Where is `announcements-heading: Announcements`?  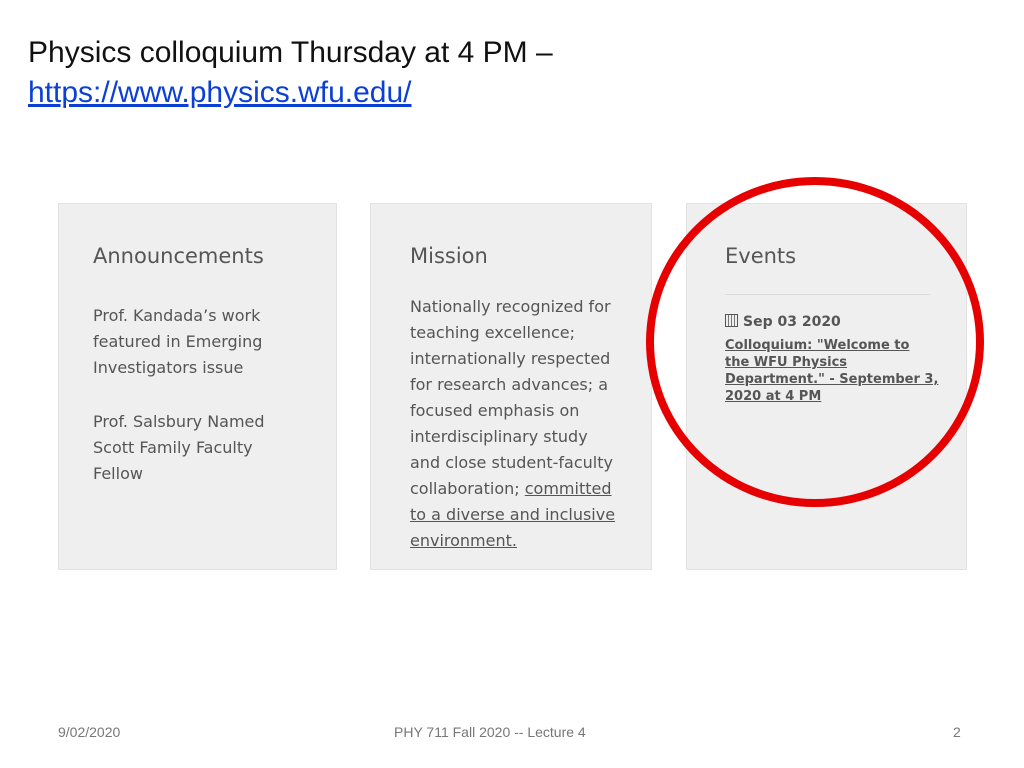 announcements-heading: Announcements is located at coordinates (178, 256).